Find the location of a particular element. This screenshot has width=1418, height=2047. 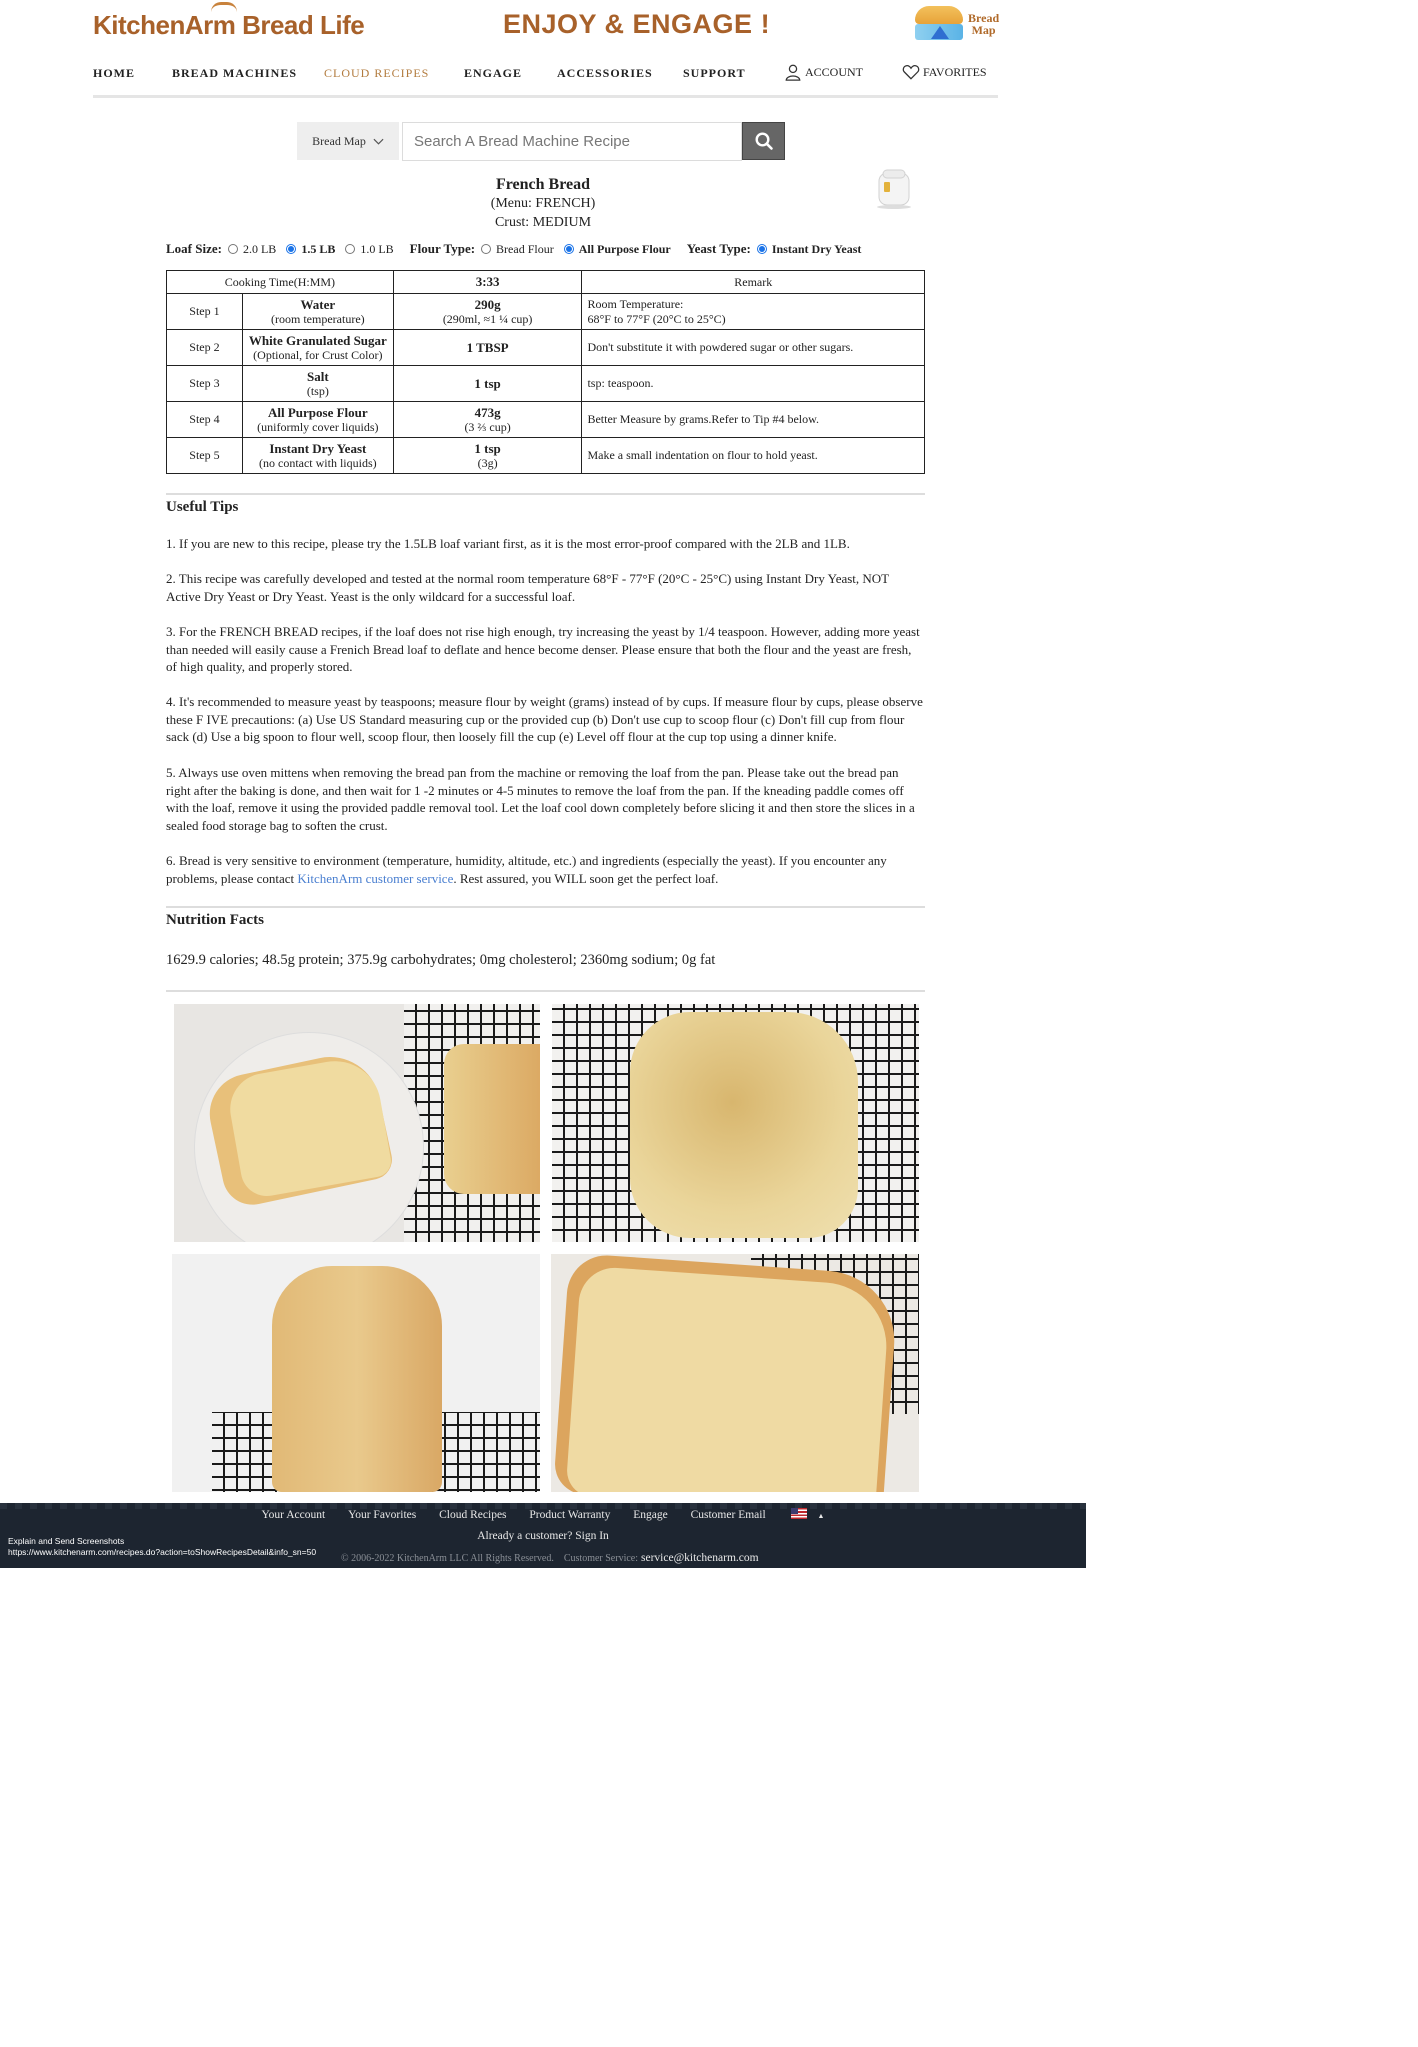

ingredient-cell: Salt (tsp) is located at coordinates (317, 383).